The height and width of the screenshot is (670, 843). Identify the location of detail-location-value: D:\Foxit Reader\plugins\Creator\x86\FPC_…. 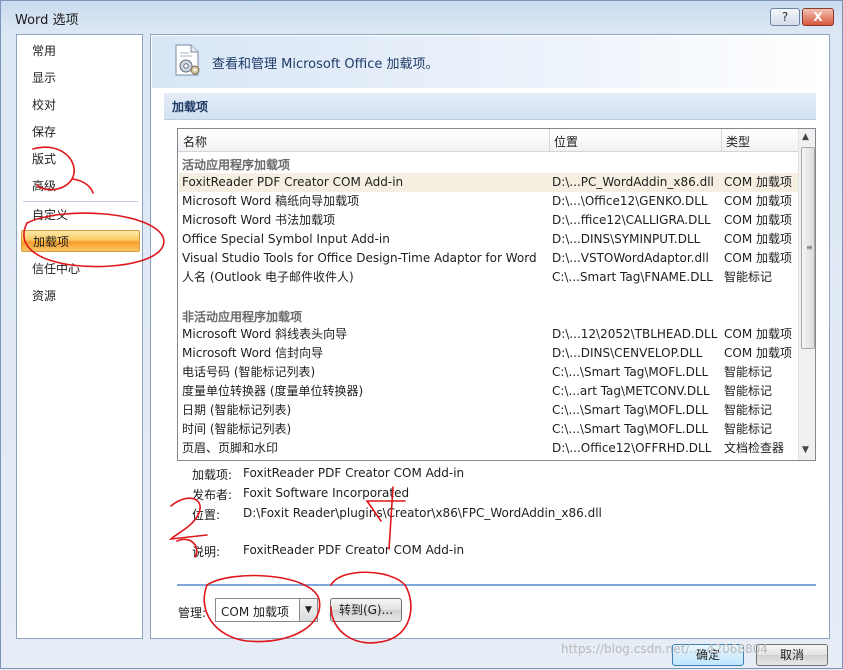
(422, 513).